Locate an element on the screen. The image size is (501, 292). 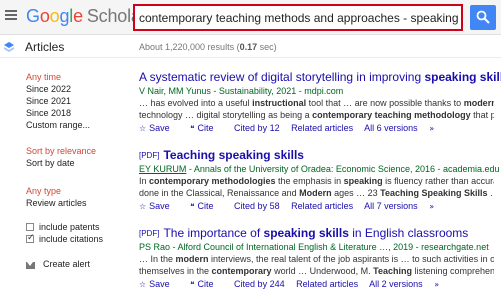
all-versions-link: All 6 versions is located at coordinates (391, 128).